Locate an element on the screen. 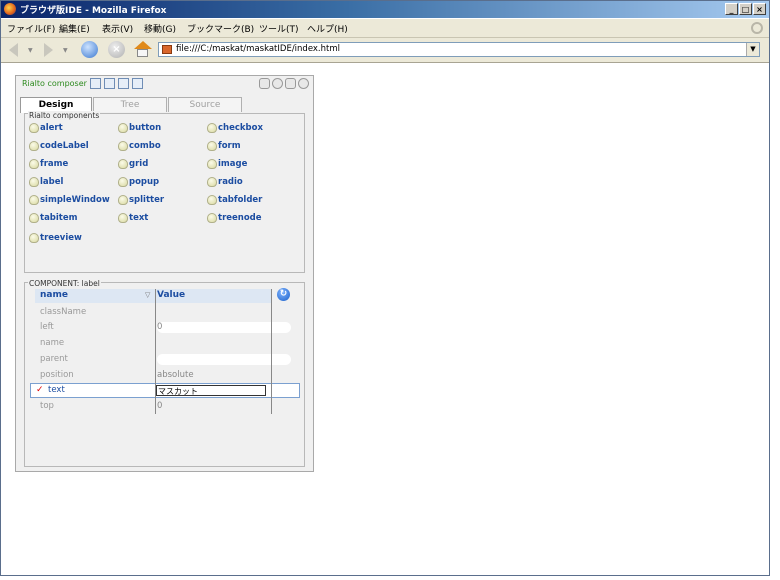 The width and height of the screenshot is (780, 580). property-name: top is located at coordinates (47, 406).